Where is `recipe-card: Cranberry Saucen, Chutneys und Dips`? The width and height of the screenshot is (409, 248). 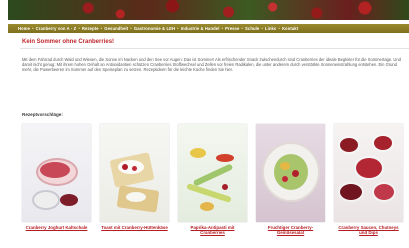
recipe-card: Cranberry Saucen, Chutneys und Dips is located at coordinates (368, 186).